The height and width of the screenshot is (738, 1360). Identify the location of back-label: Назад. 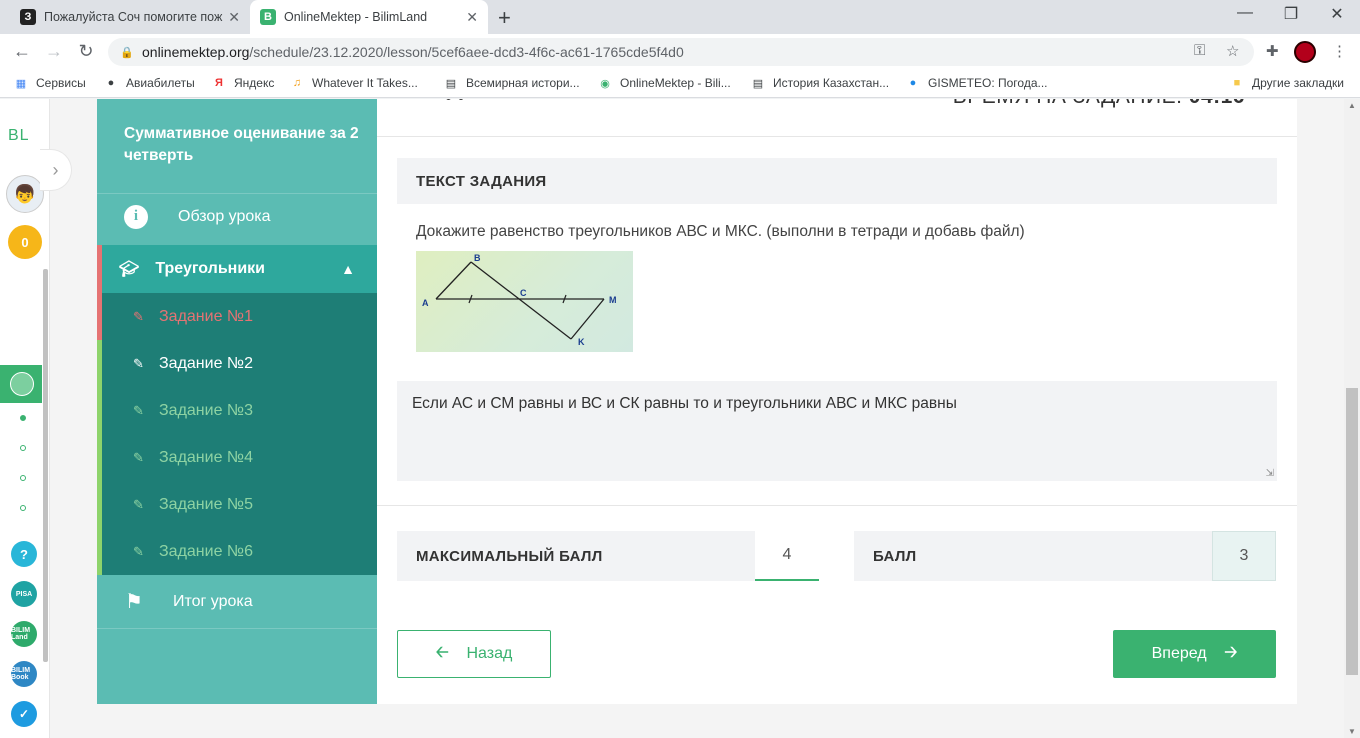
(489, 653).